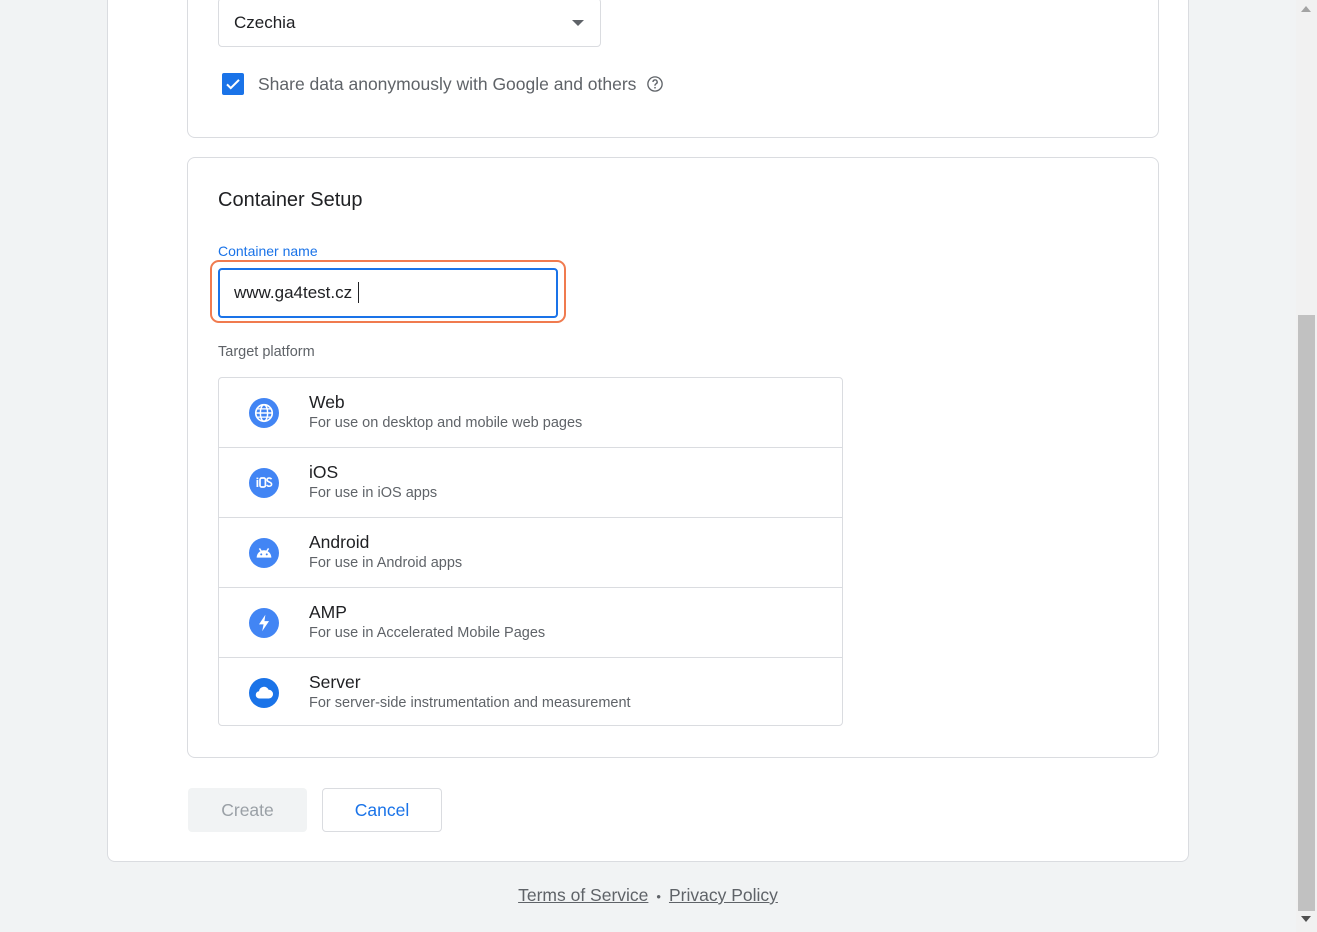 The image size is (1317, 932). I want to click on scroll-up-arrow-icon, so click(1306, 9).